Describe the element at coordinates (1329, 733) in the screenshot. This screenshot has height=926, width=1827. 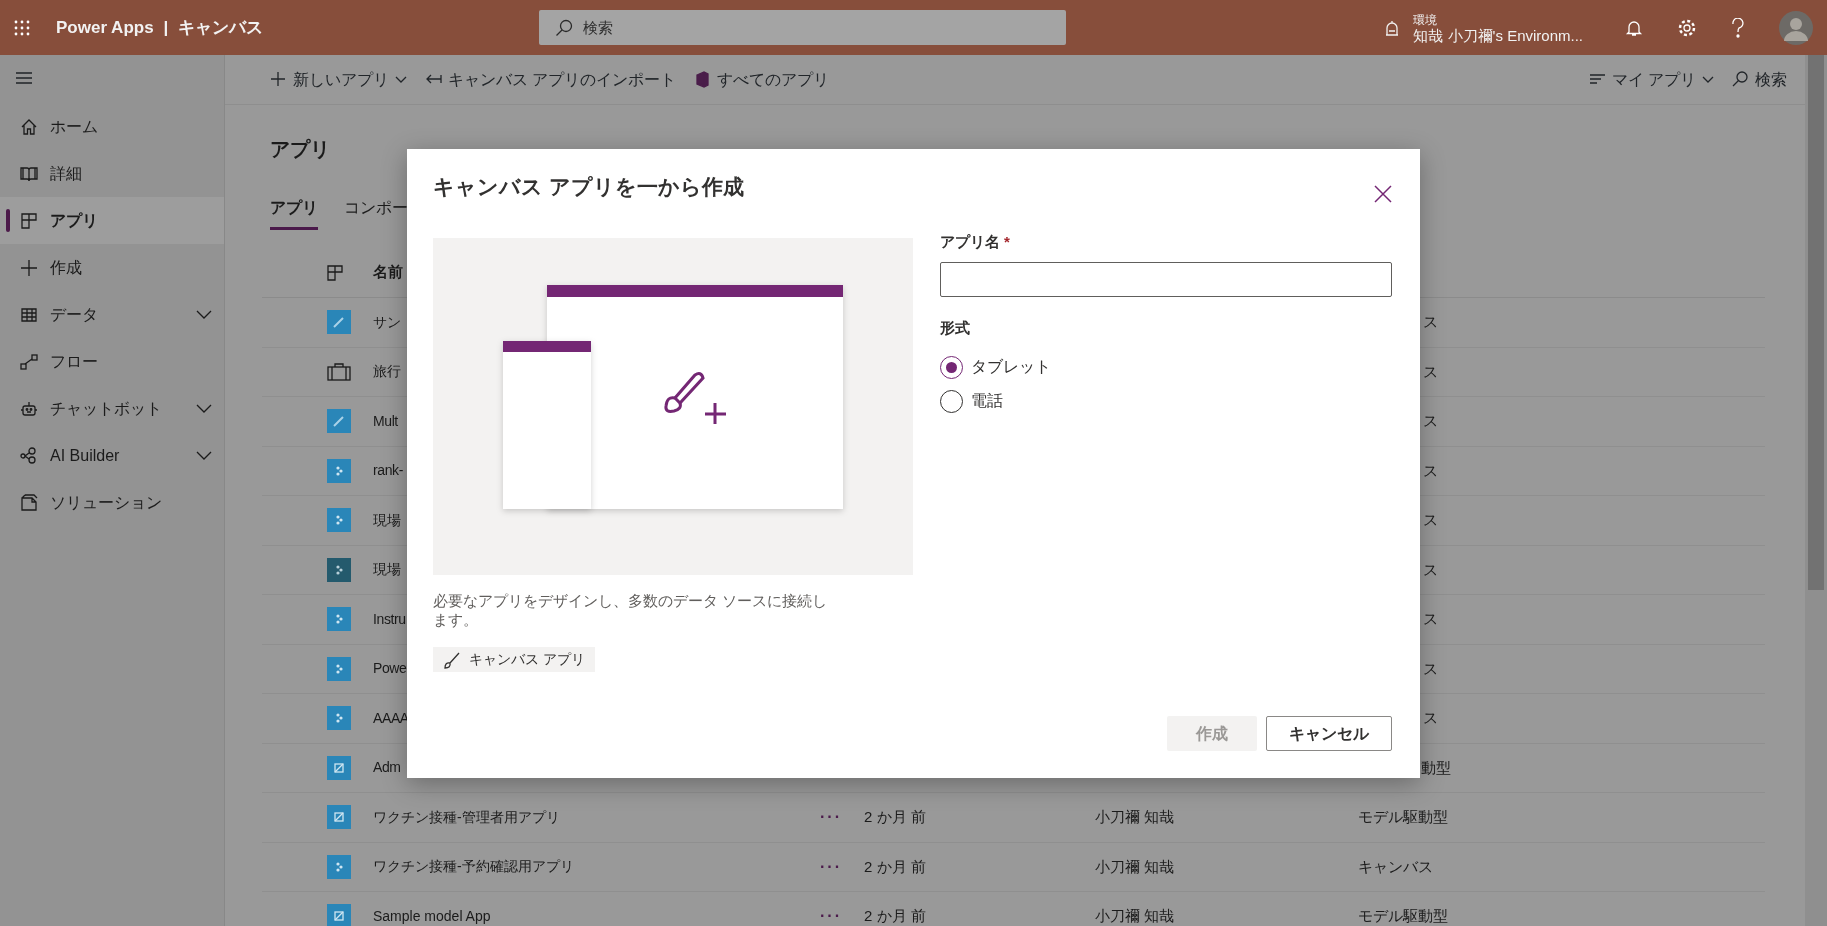
I see `cancel-button: キャンセル` at that location.